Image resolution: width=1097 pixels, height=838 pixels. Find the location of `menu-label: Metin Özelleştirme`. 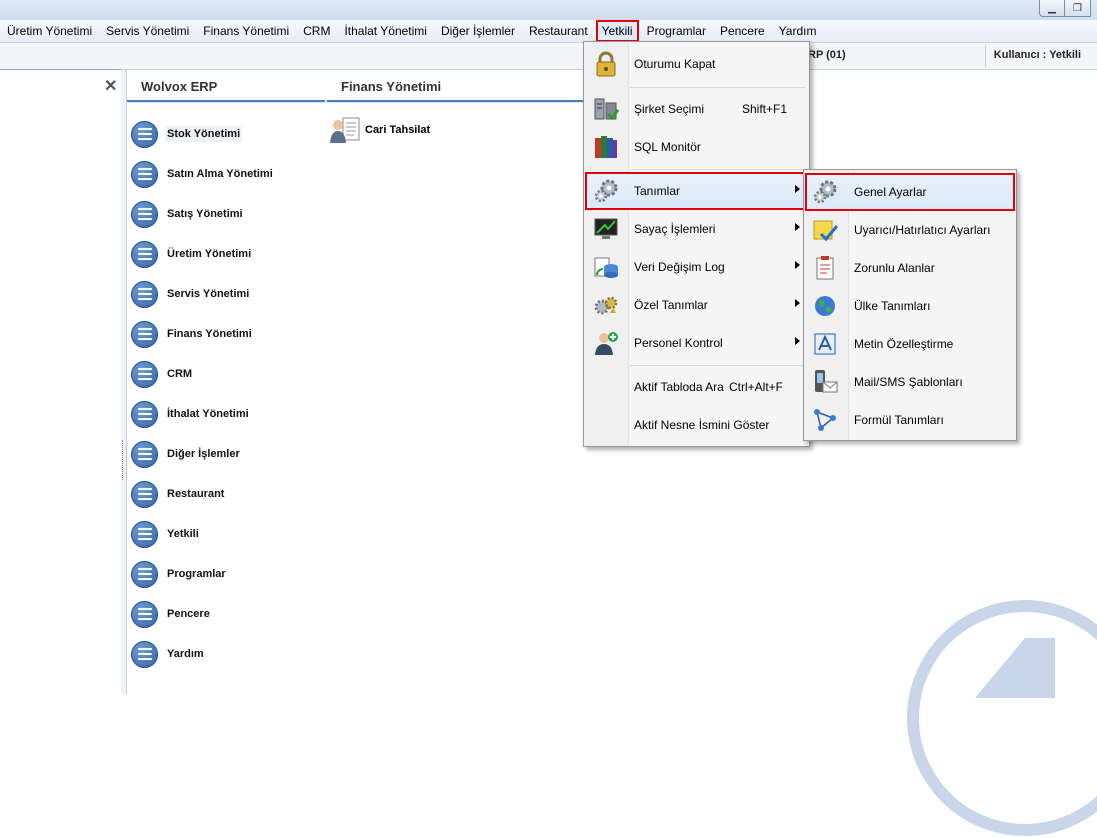

menu-label: Metin Özelleştirme is located at coordinates (904, 344).